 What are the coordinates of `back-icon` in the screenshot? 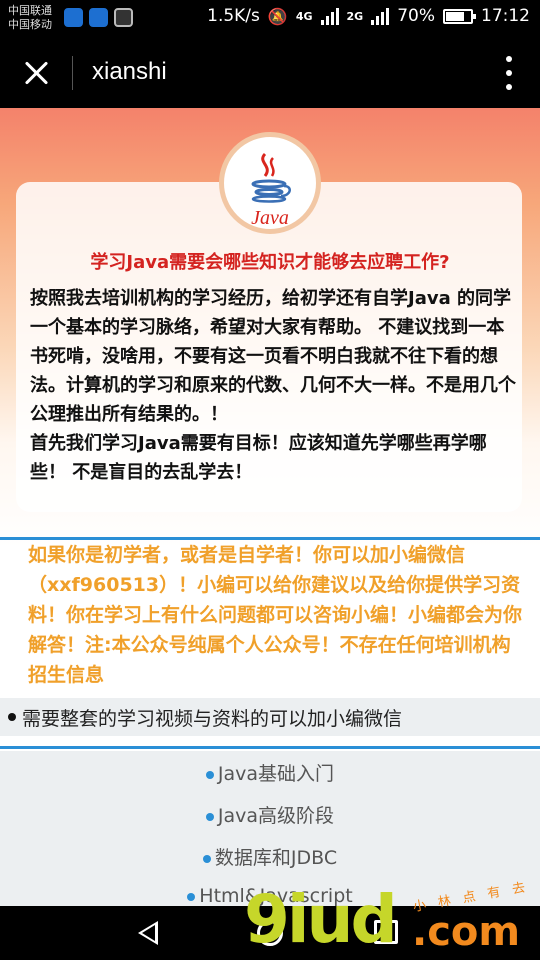 It's located at (148, 933).